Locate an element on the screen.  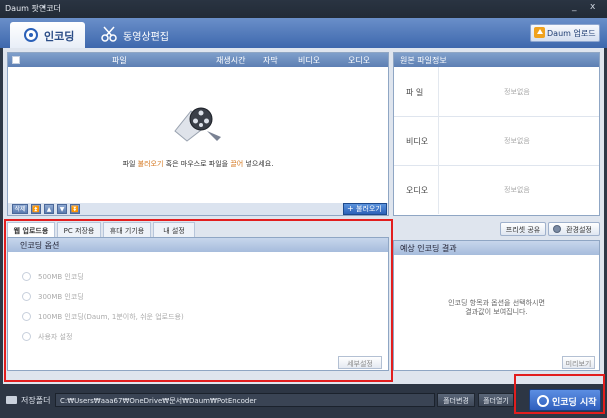
load-link: 불러오기 is located at coordinates (151, 164).